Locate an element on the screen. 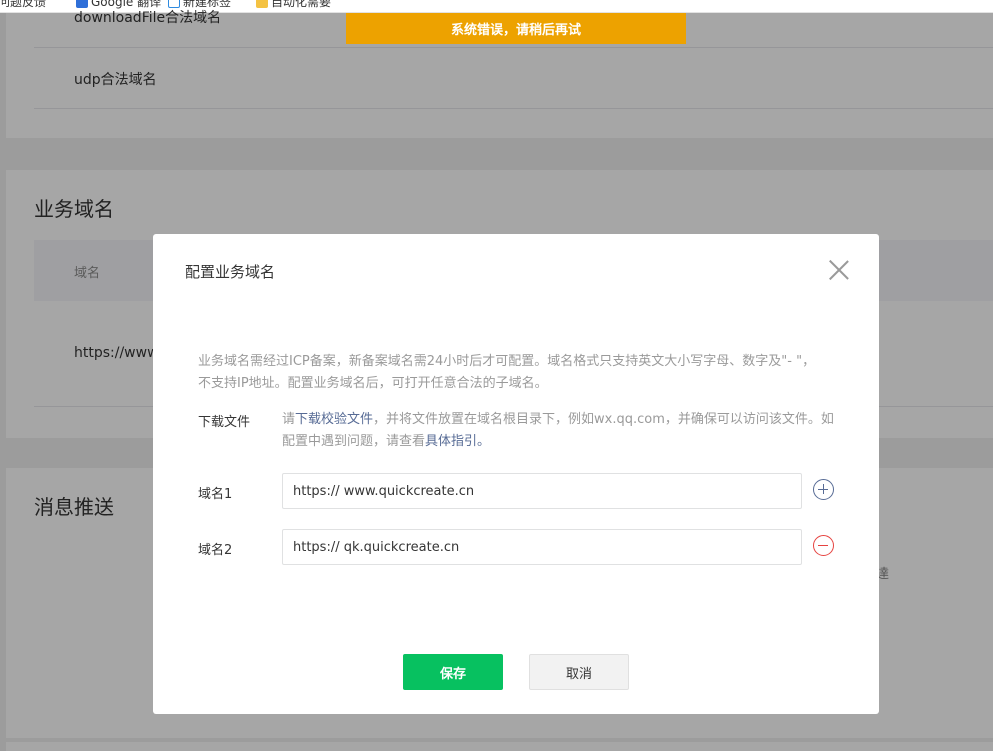 The height and width of the screenshot is (751, 993). domain-2-input is located at coordinates (542, 547).